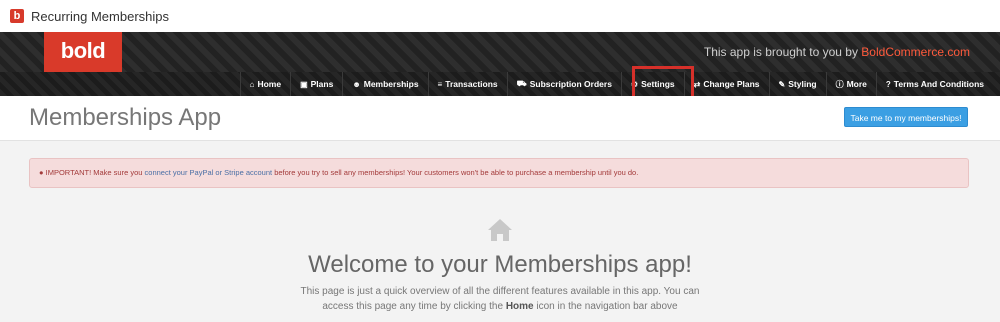  I want to click on nav-item-terms-and-conditions: ? Terms And Conditions, so click(937, 84).